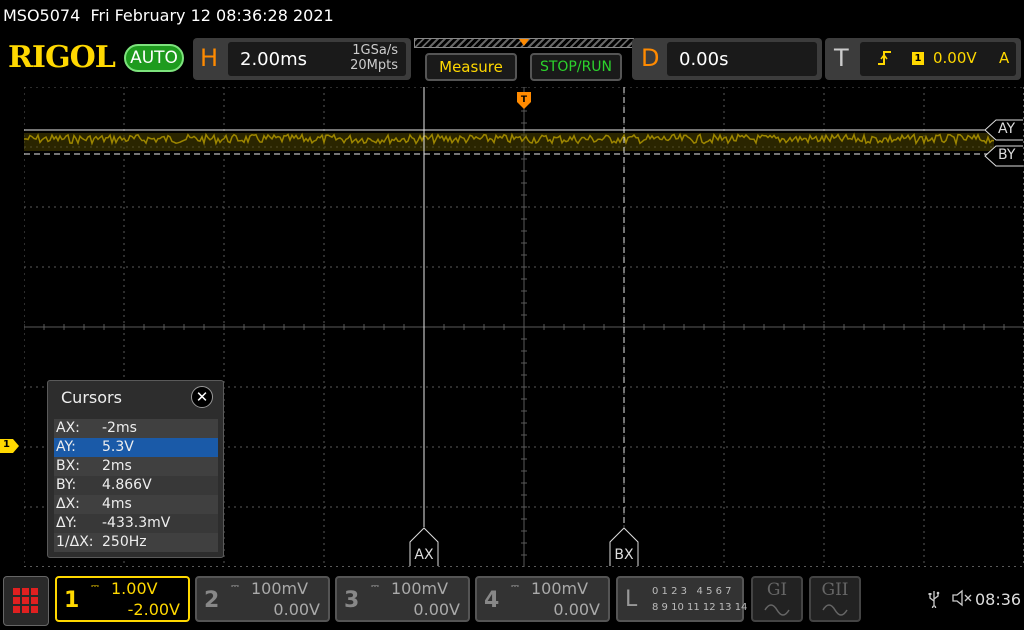  What do you see at coordinates (402, 599) in the screenshot?
I see `channel-3-box: 3 ⎓ 100mV 0.00V` at bounding box center [402, 599].